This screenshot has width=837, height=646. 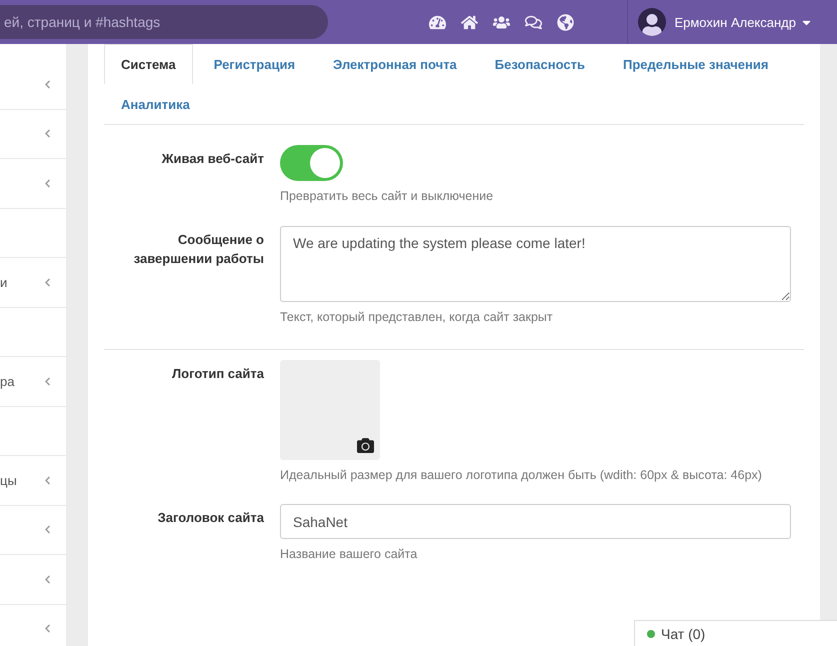 I want to click on help-text: Идеальный размер для вашего логотипа должен быть (wdith: 60px & высота: 46px), so click(x=521, y=475).